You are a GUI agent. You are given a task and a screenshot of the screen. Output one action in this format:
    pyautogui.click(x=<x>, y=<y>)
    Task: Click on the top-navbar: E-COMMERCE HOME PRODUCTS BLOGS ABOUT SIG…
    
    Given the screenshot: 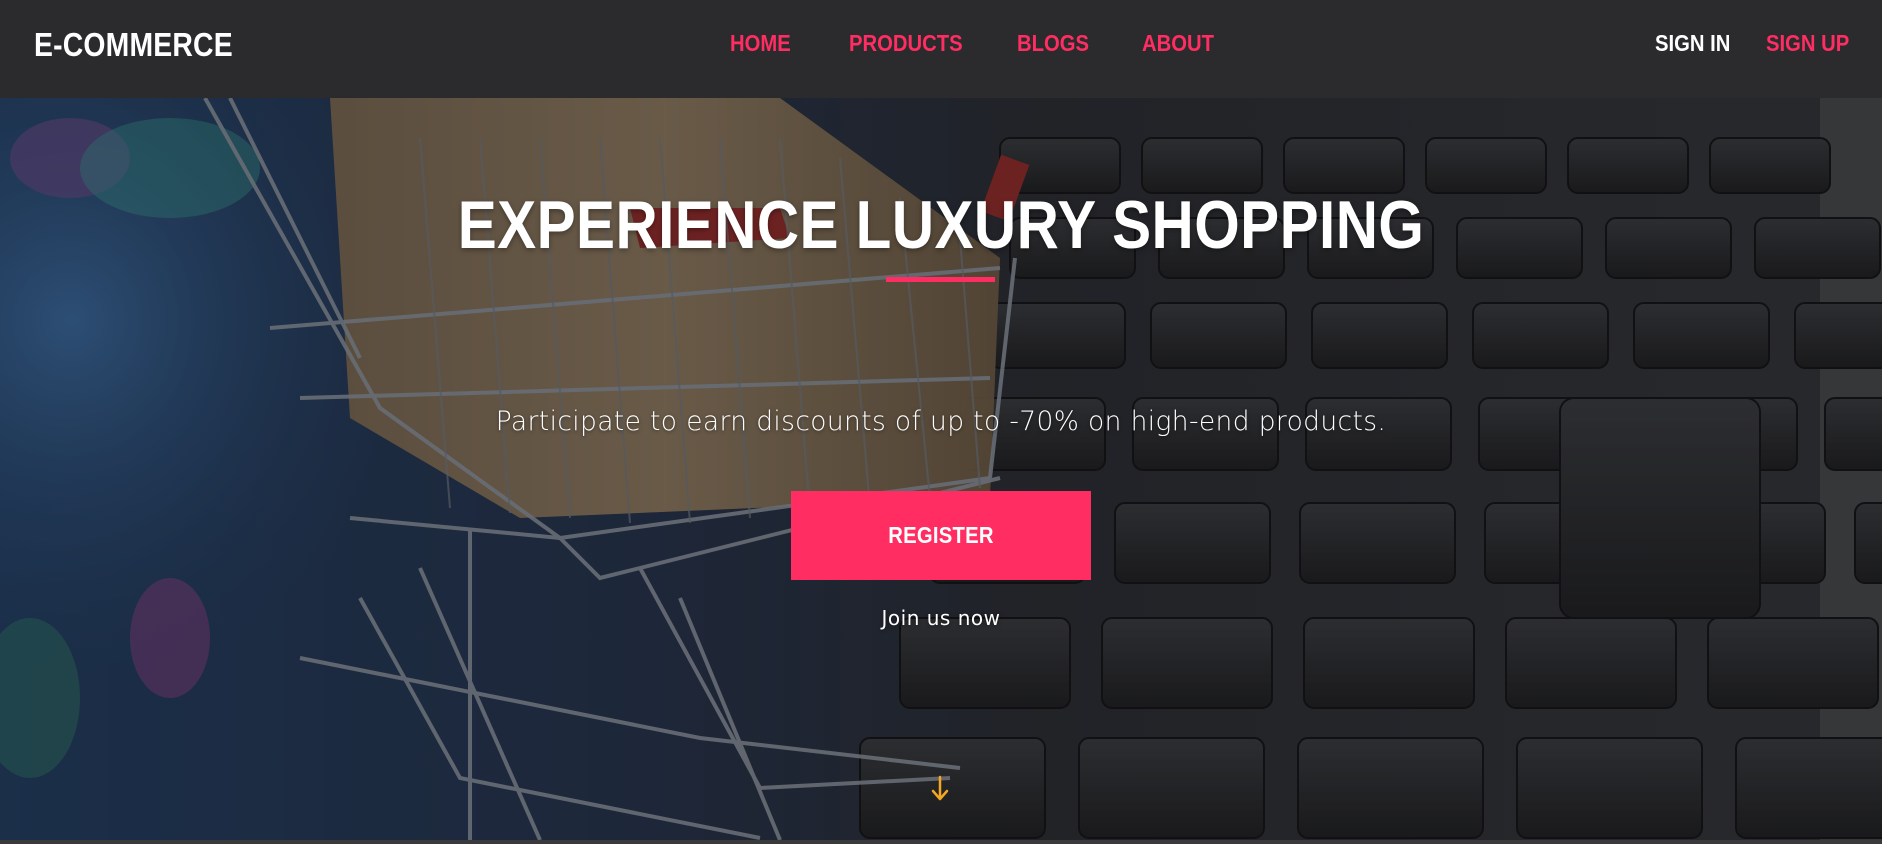 What is the action you would take?
    pyautogui.click(x=941, y=49)
    